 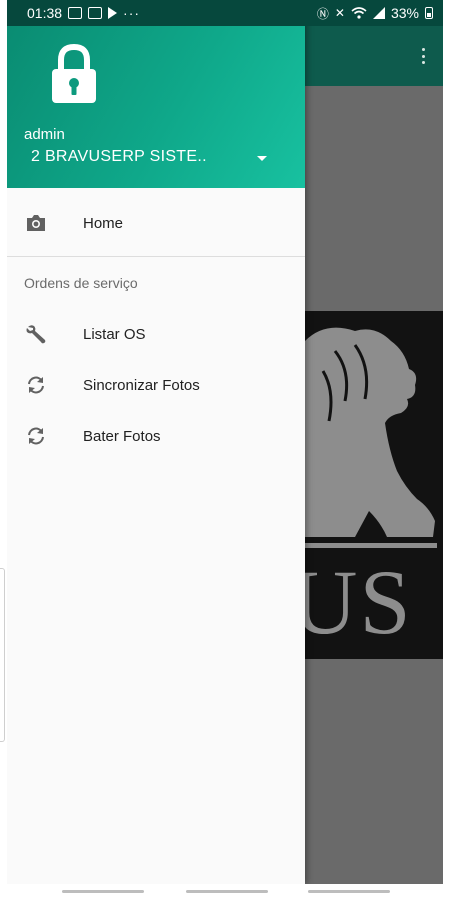 What do you see at coordinates (141, 385) in the screenshot?
I see `menu-item-label: Sincronizar Fotos` at bounding box center [141, 385].